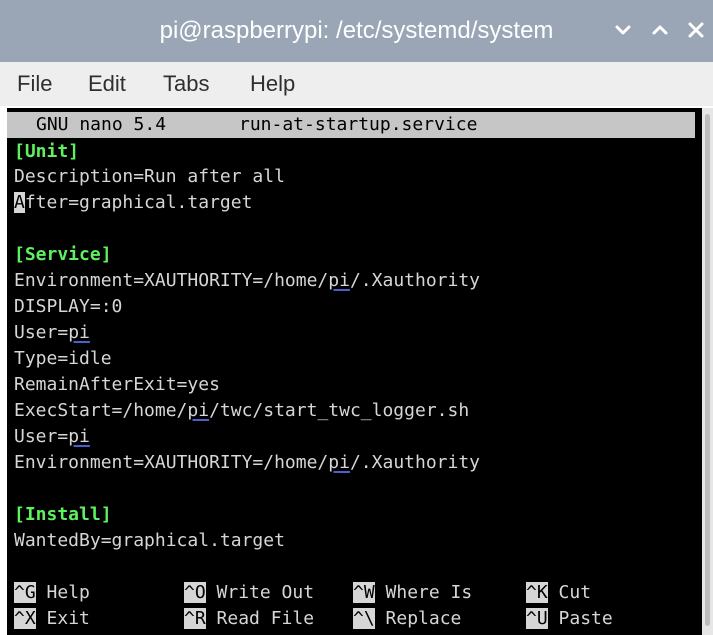 The width and height of the screenshot is (713, 635). I want to click on shortcut-key: ^U, so click(537, 618).